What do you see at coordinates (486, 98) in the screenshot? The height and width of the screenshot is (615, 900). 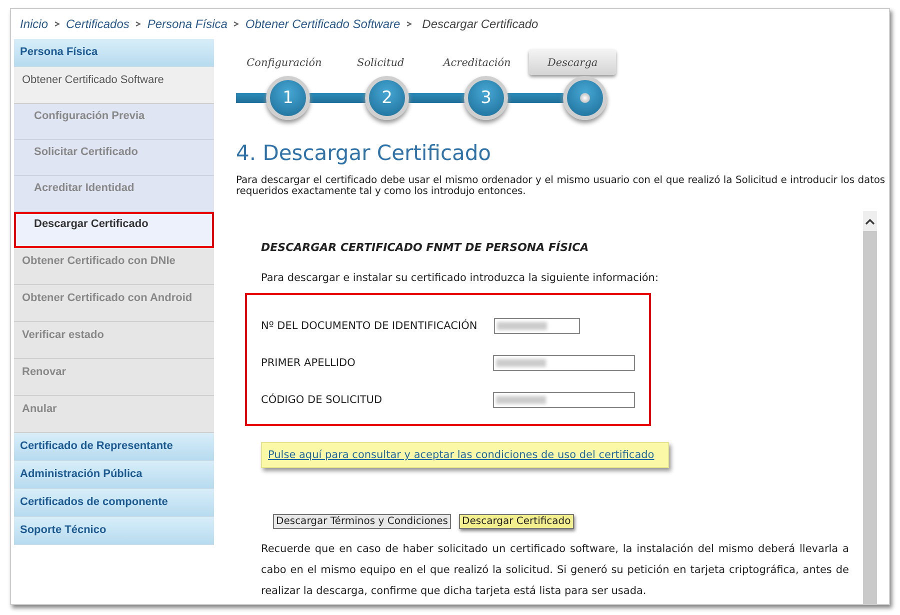 I see `step-node: 3` at bounding box center [486, 98].